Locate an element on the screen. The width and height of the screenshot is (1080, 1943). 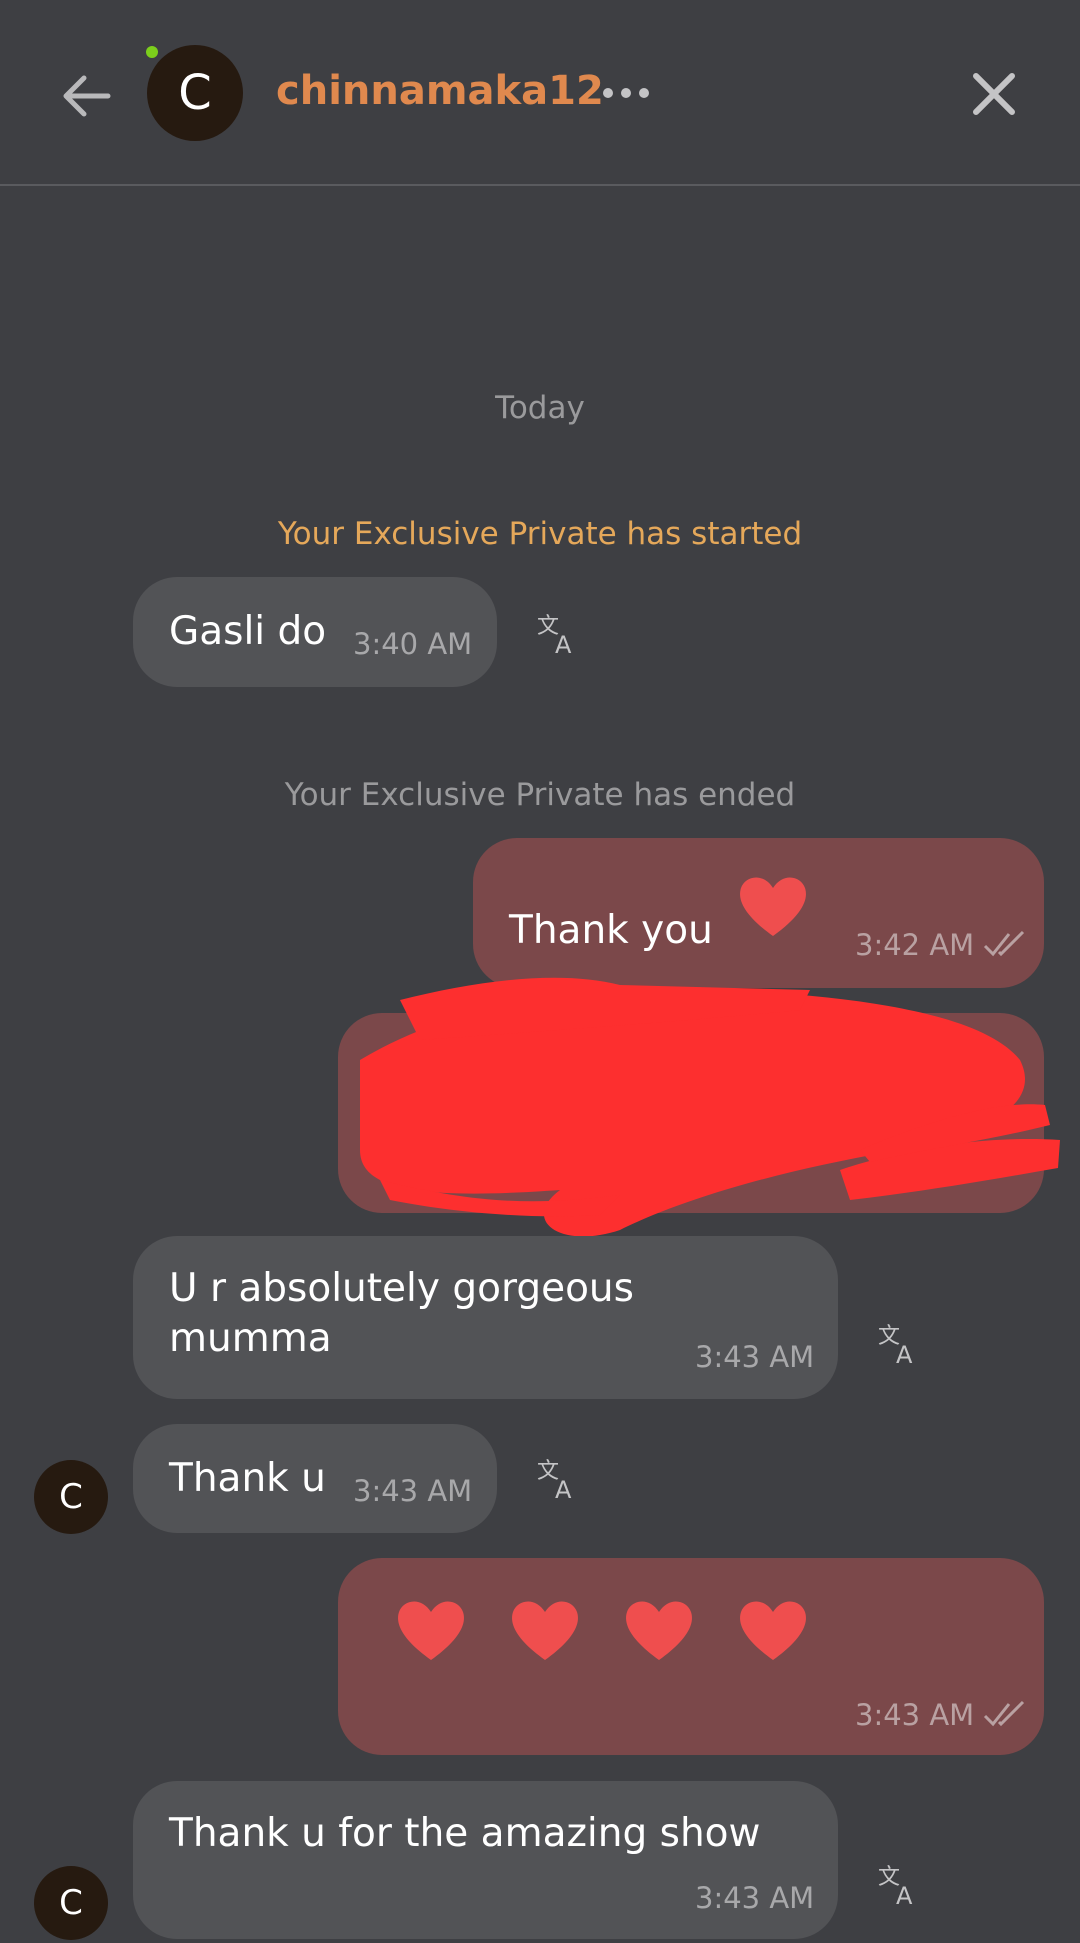
message-text: U r absolutely gorgeous mumma is located at coordinates (401, 1313).